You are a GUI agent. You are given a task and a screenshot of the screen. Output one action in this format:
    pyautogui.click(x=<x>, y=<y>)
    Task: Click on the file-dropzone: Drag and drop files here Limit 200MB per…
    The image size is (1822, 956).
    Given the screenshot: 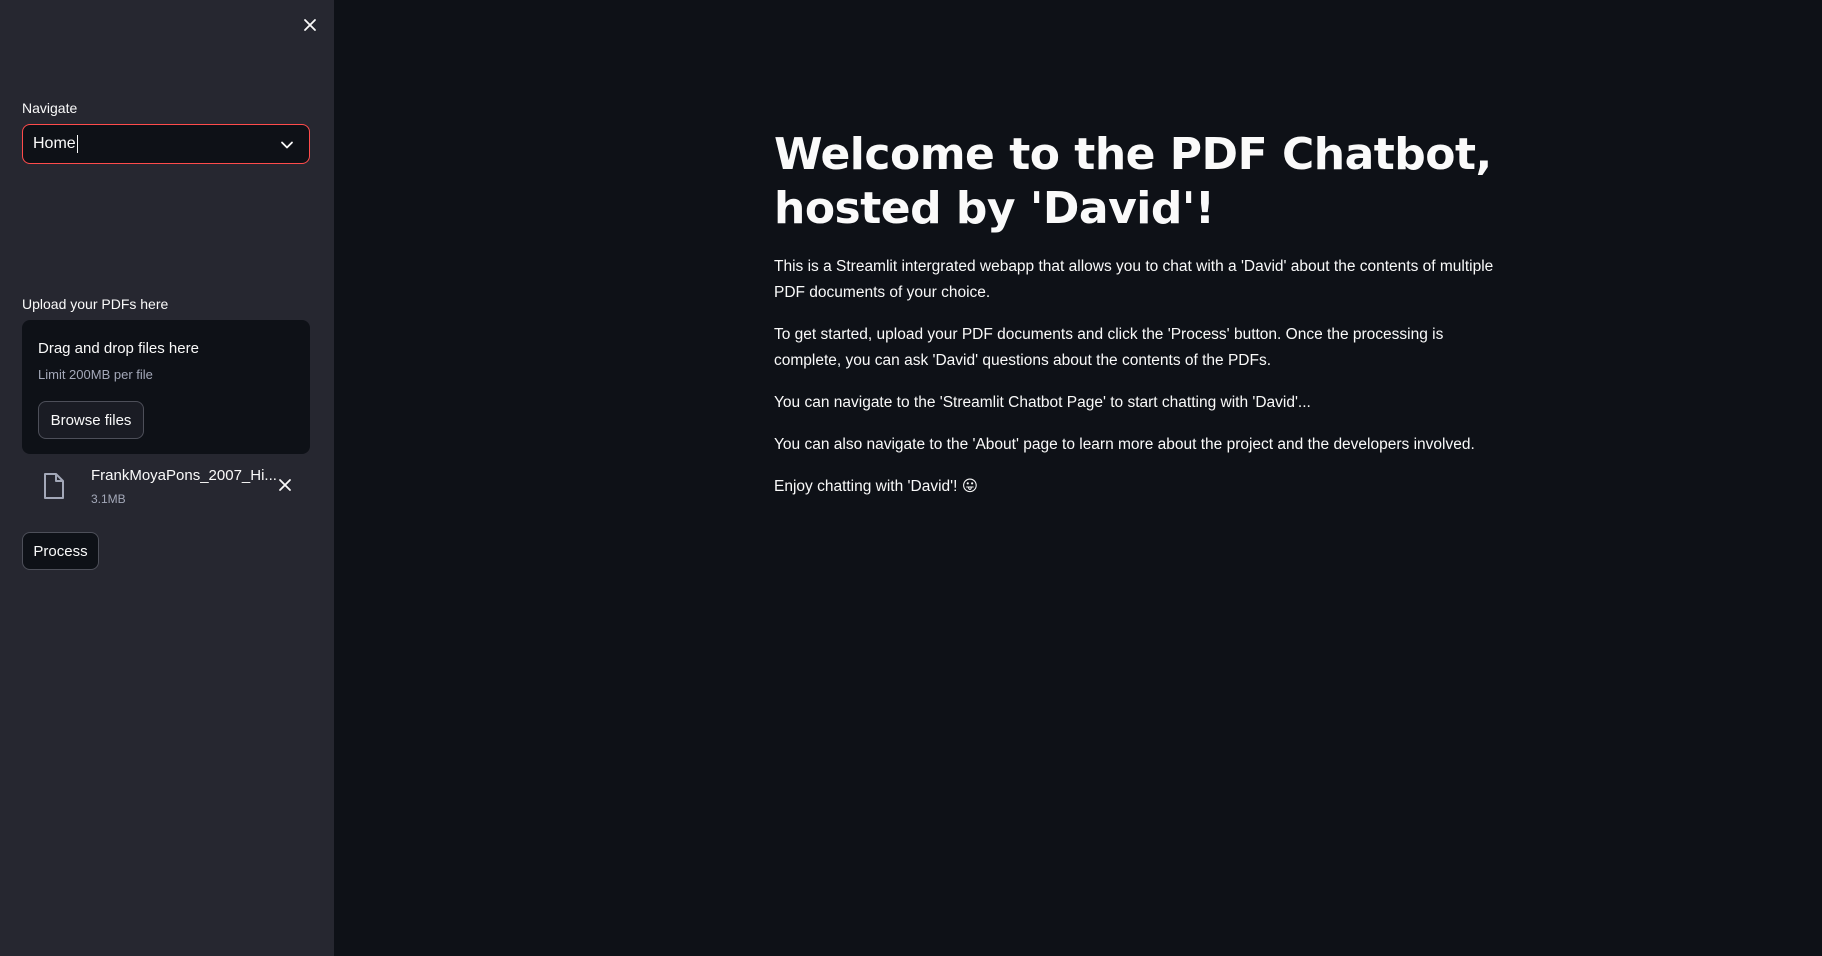 What is the action you would take?
    pyautogui.click(x=166, y=387)
    